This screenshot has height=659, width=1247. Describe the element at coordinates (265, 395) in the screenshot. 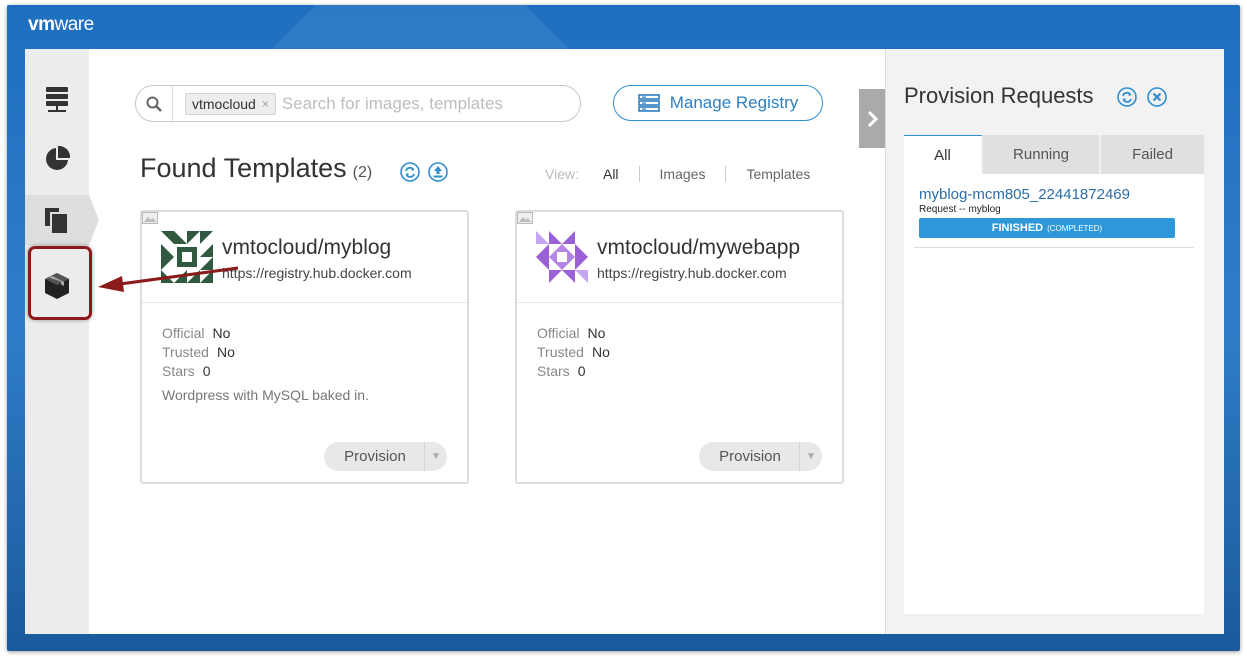

I see `template-description: Wordpress with MySQL baked in.` at that location.